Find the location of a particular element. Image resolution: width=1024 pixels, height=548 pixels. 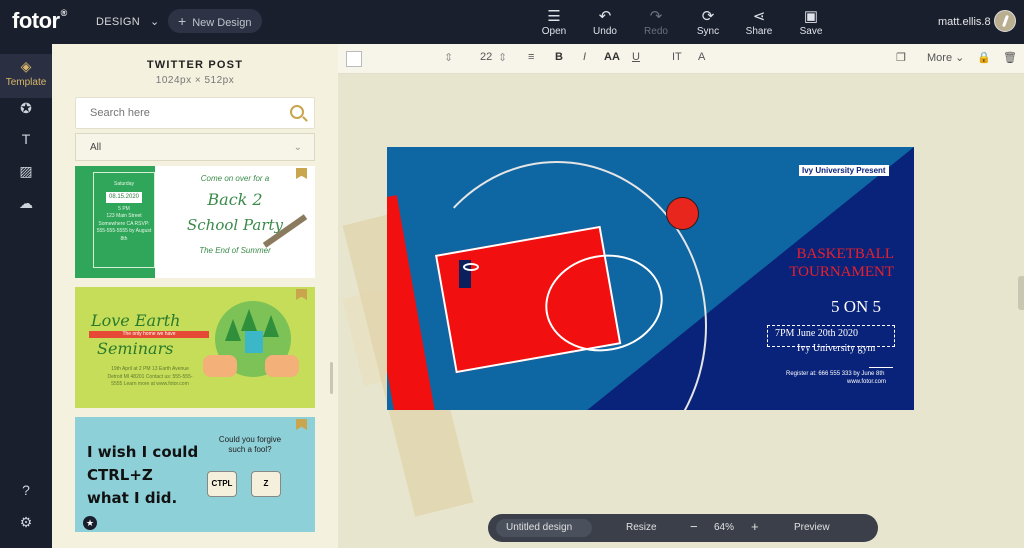

search-input is located at coordinates (176, 113).